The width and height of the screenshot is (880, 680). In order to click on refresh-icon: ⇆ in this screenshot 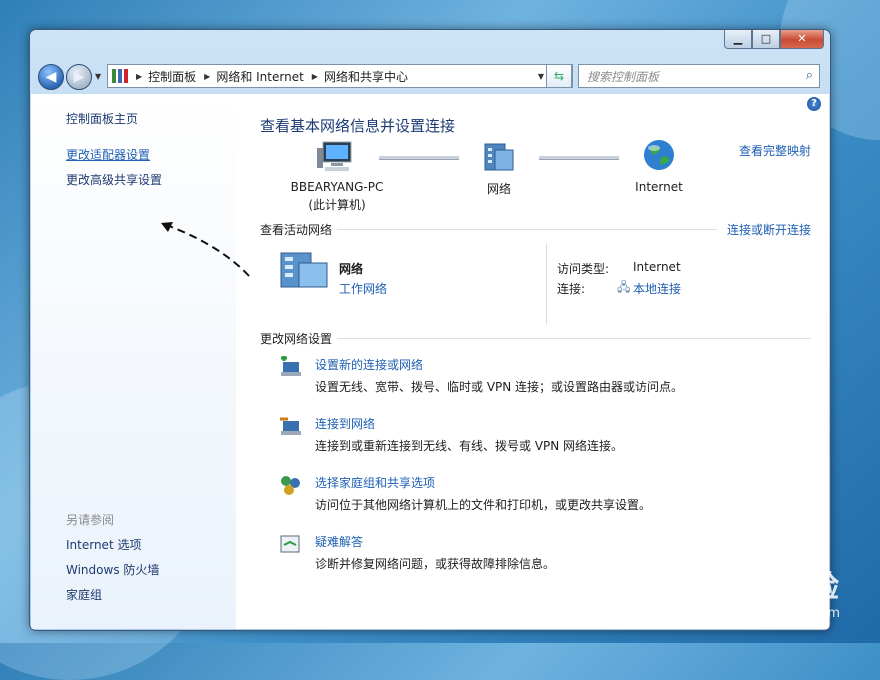, I will do `click(559, 76)`.